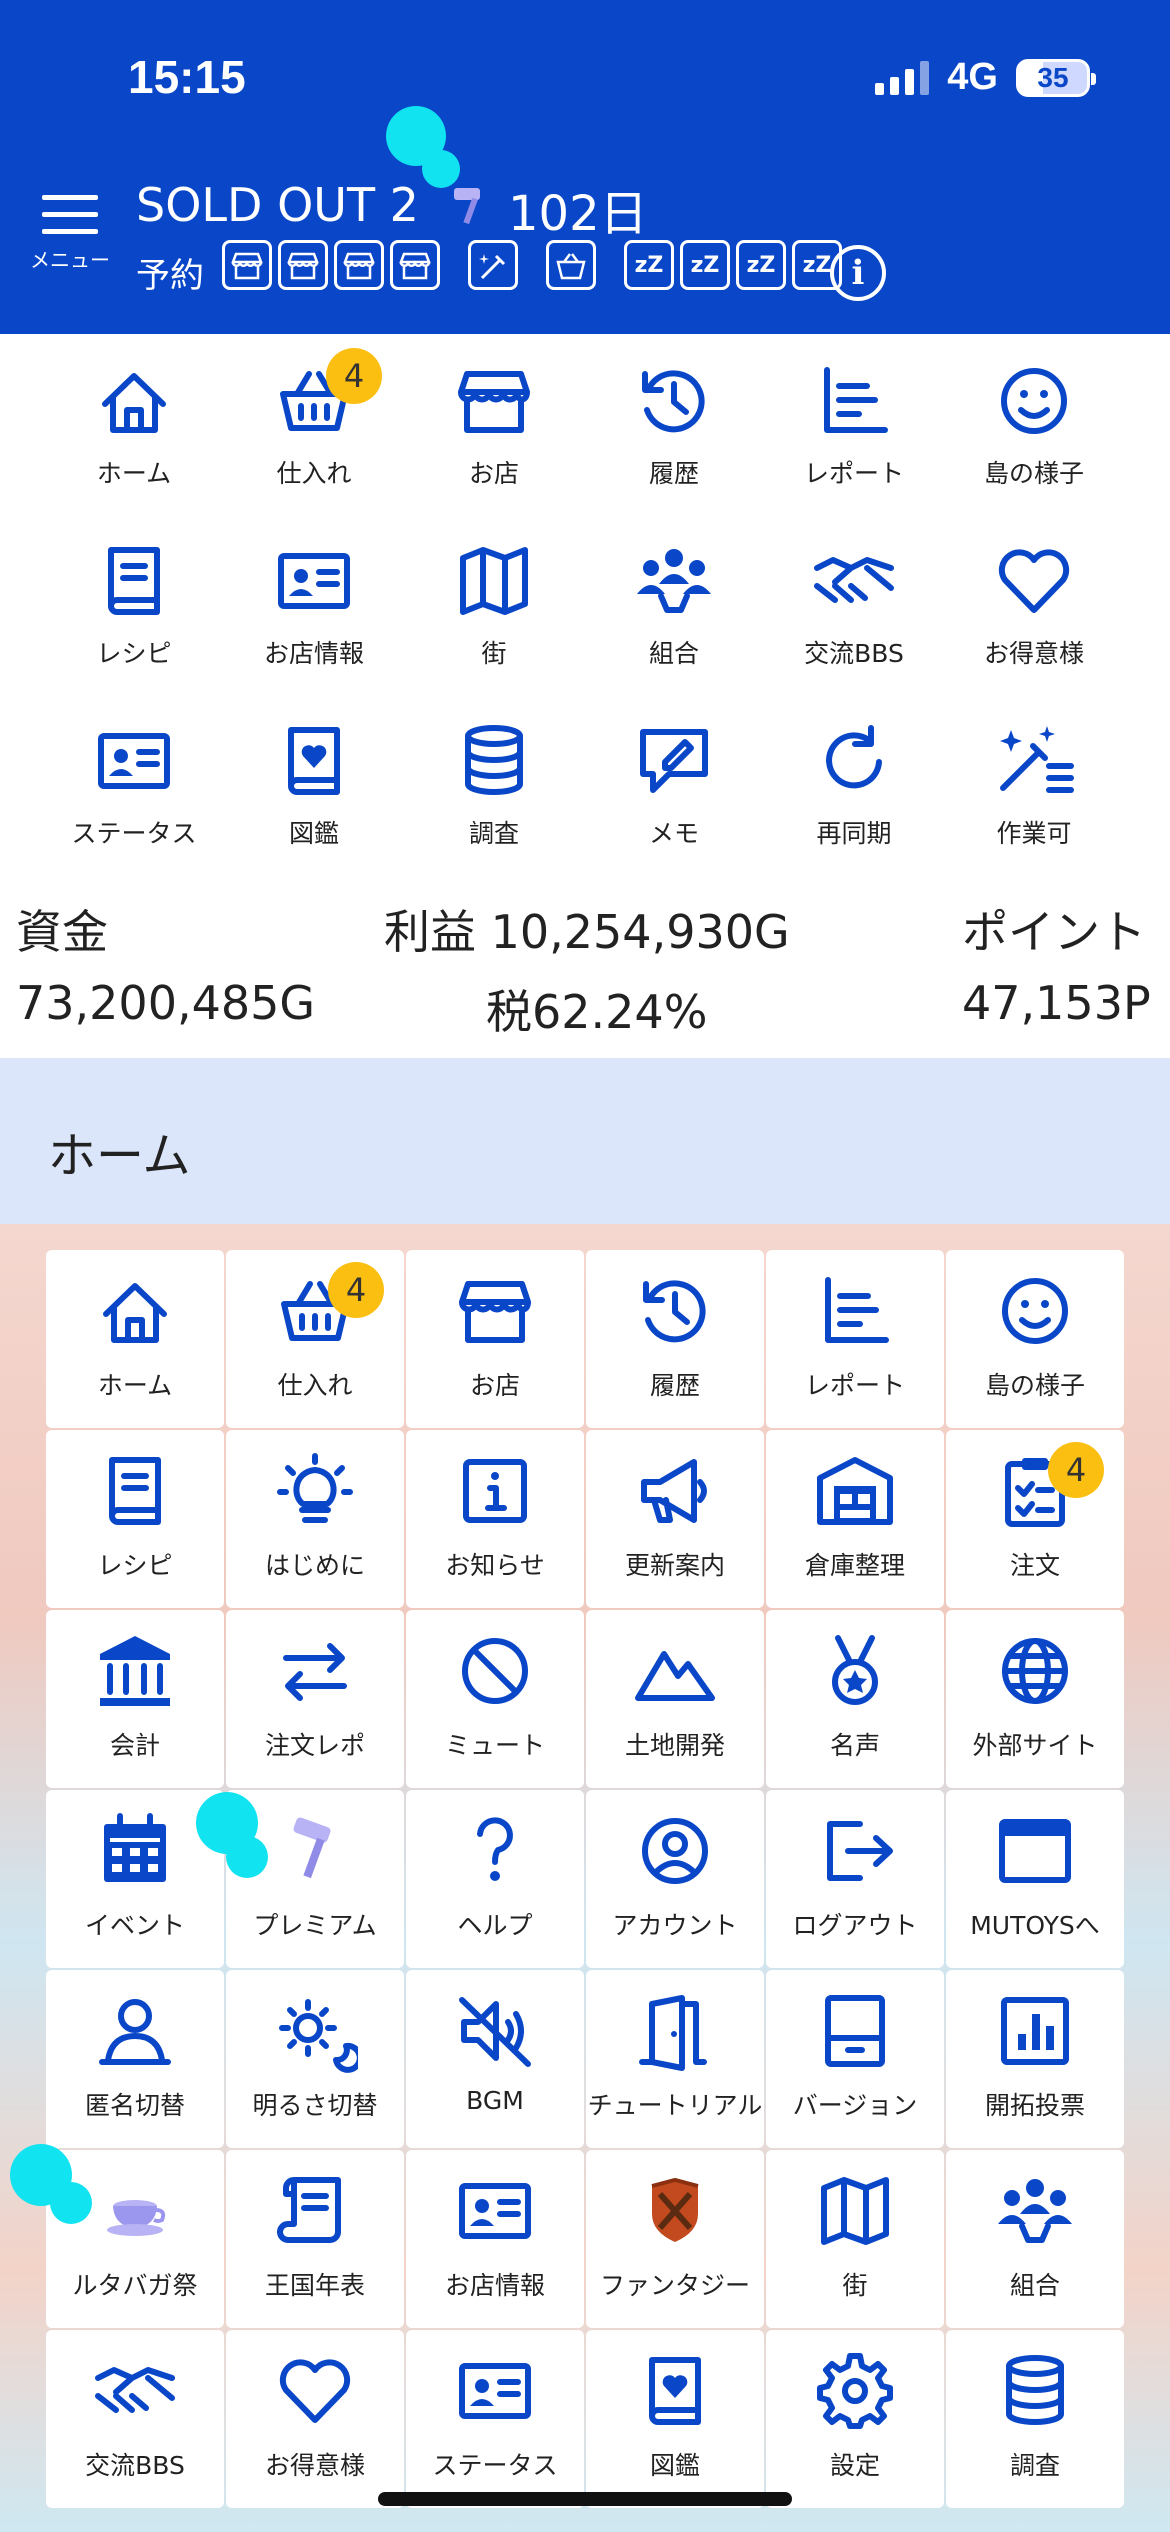 Image resolution: width=1170 pixels, height=2532 pixels. What do you see at coordinates (314, 1745) in the screenshot?
I see `home-menu-label: 注文レポ` at bounding box center [314, 1745].